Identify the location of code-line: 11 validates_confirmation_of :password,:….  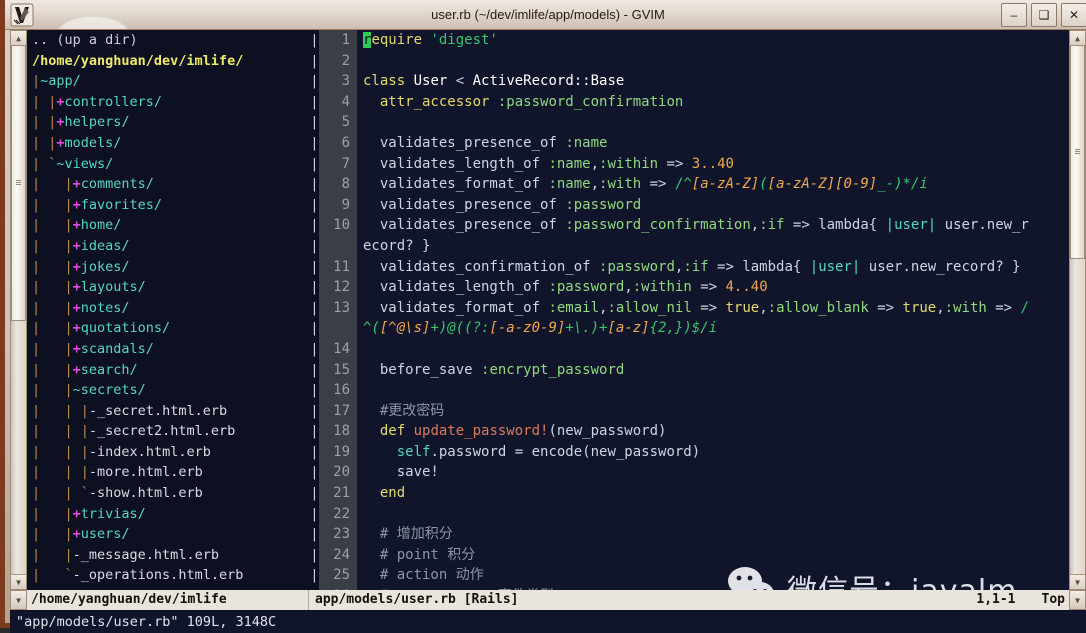
(694, 267).